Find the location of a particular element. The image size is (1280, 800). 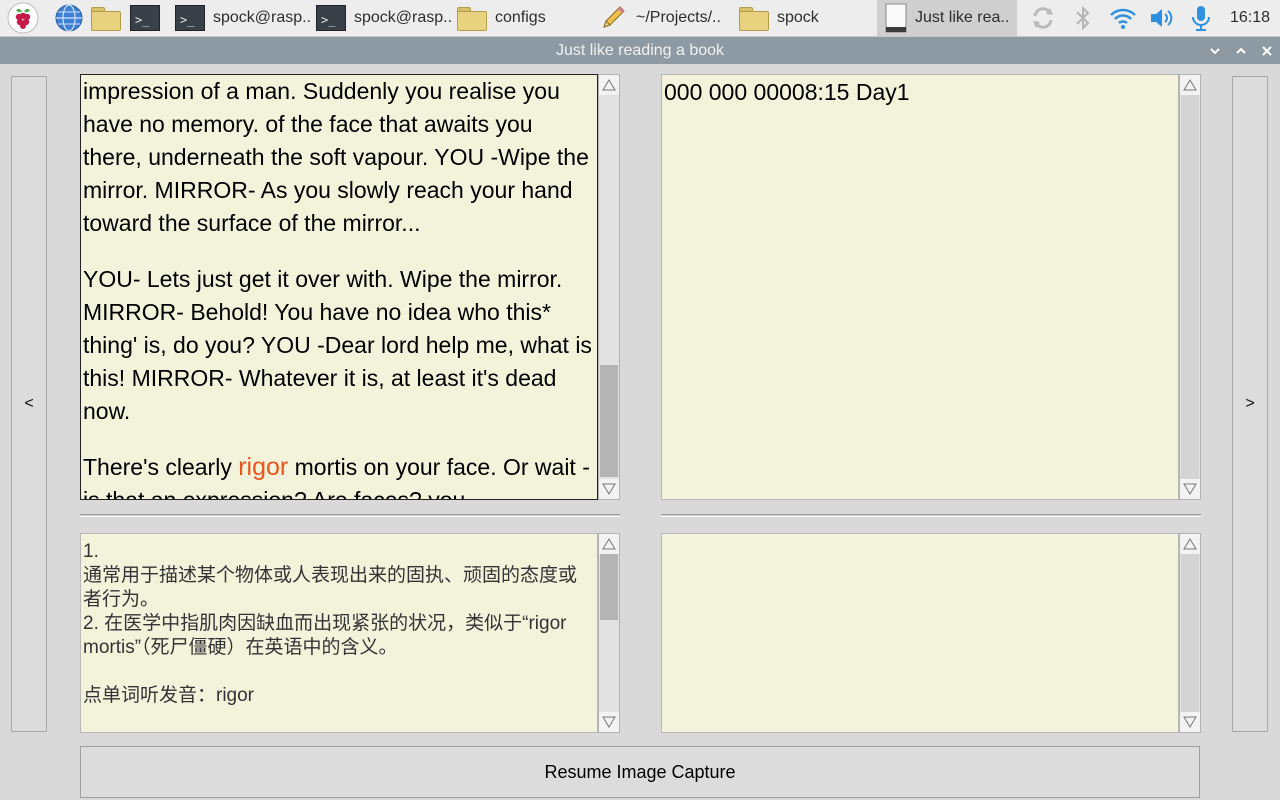

left-divider is located at coordinates (350, 515).